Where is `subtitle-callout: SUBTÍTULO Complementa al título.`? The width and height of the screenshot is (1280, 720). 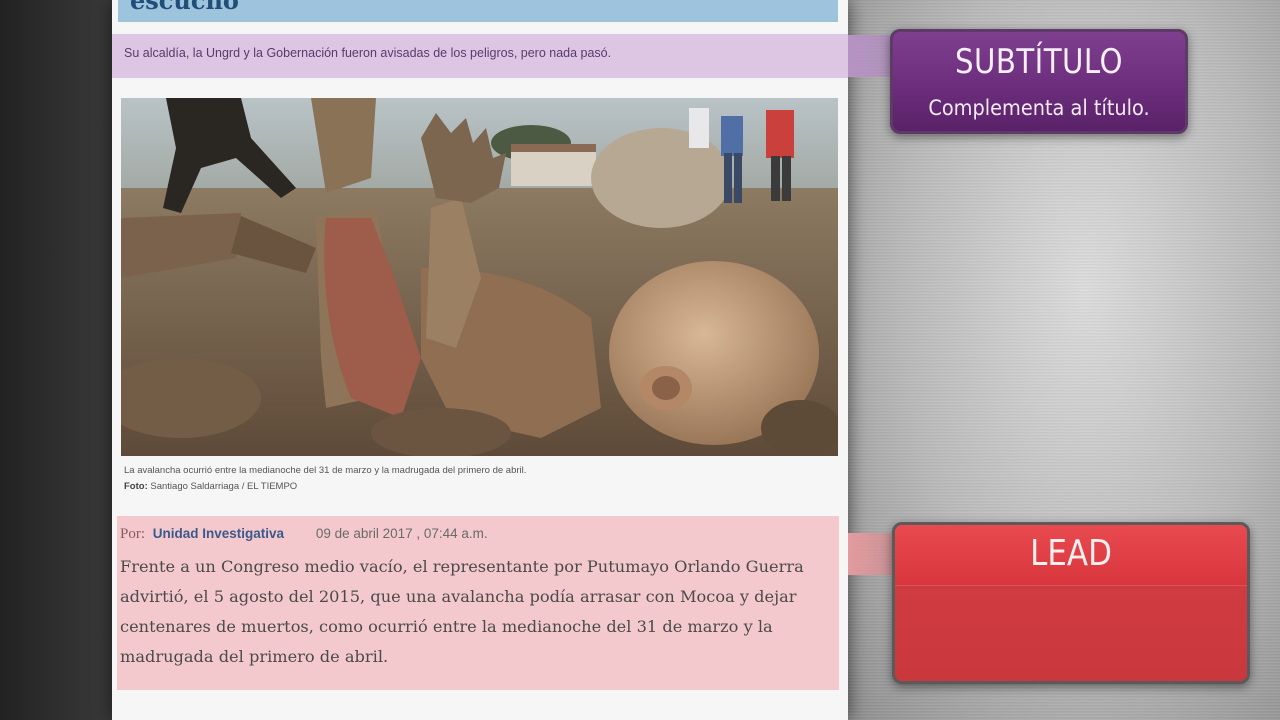
subtitle-callout: SUBTÍTULO Complementa al título. is located at coordinates (1039, 81).